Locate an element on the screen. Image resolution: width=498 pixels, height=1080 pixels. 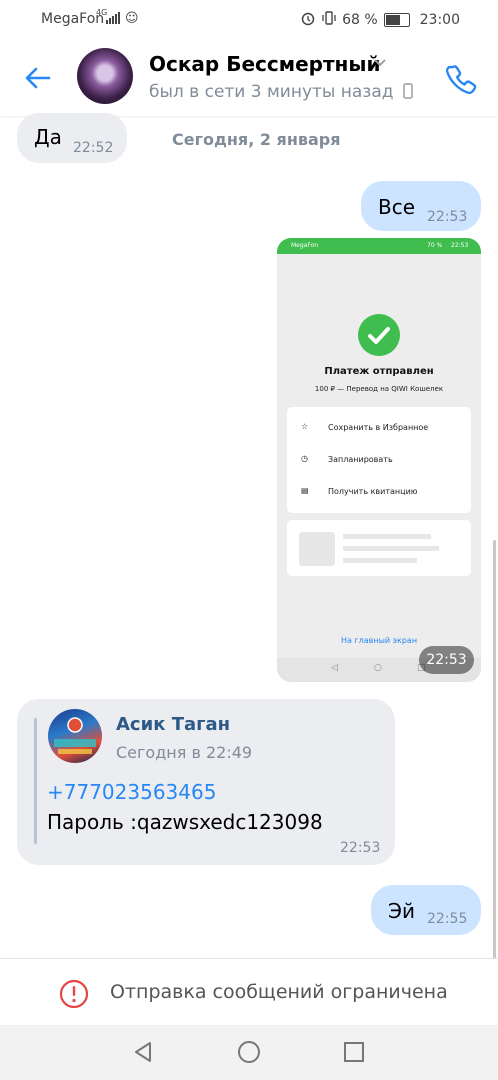
forwarded-author-time: Сегодня в 22:49 is located at coordinates (184, 752).